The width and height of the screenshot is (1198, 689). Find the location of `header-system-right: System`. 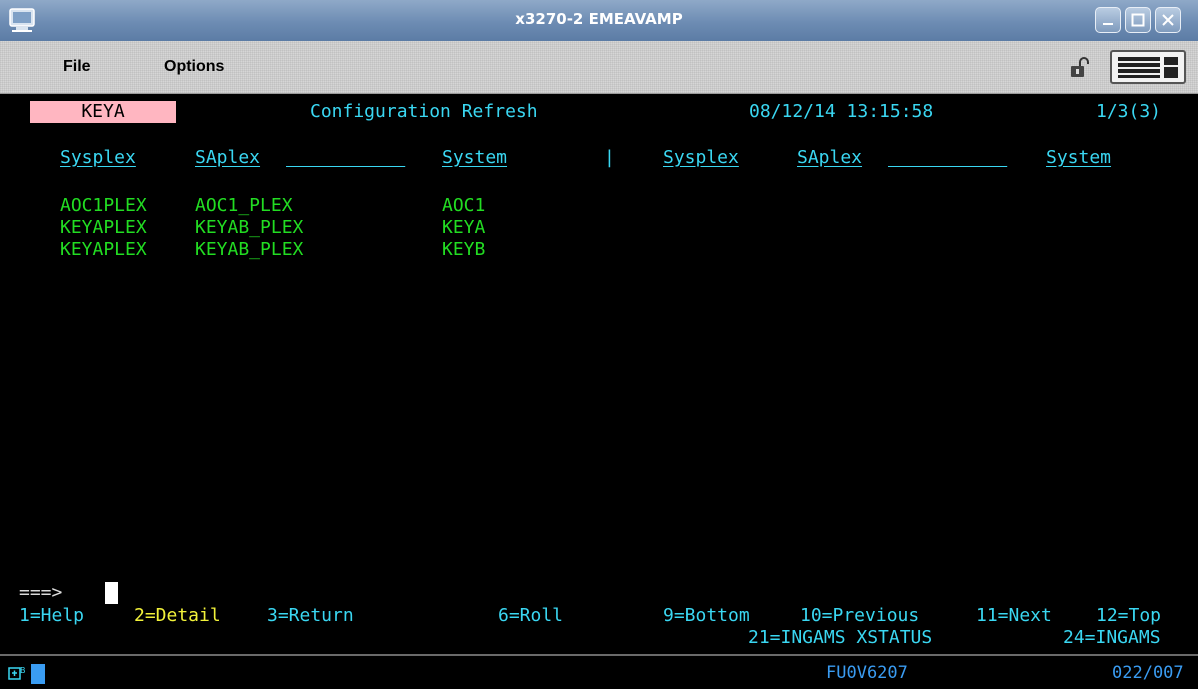

header-system-right: System is located at coordinates (1079, 157).